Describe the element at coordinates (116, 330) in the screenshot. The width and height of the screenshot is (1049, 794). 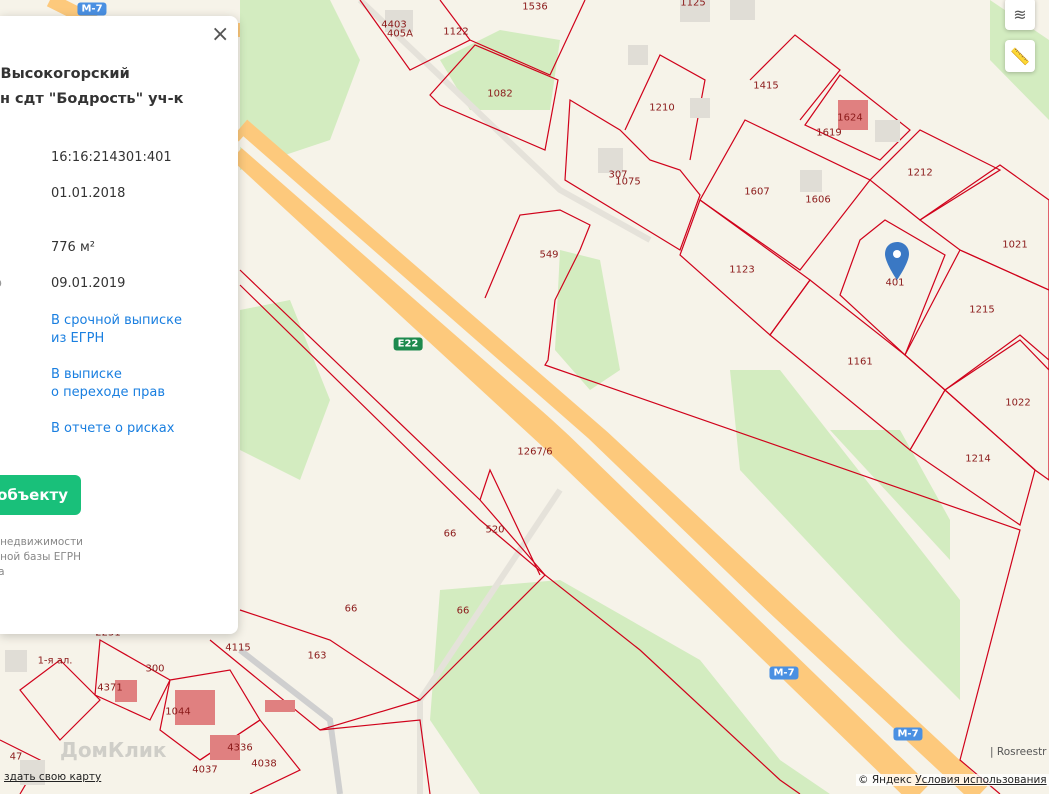
I see `link-urgent-extract: В срочной выписке из ЕГРН` at that location.